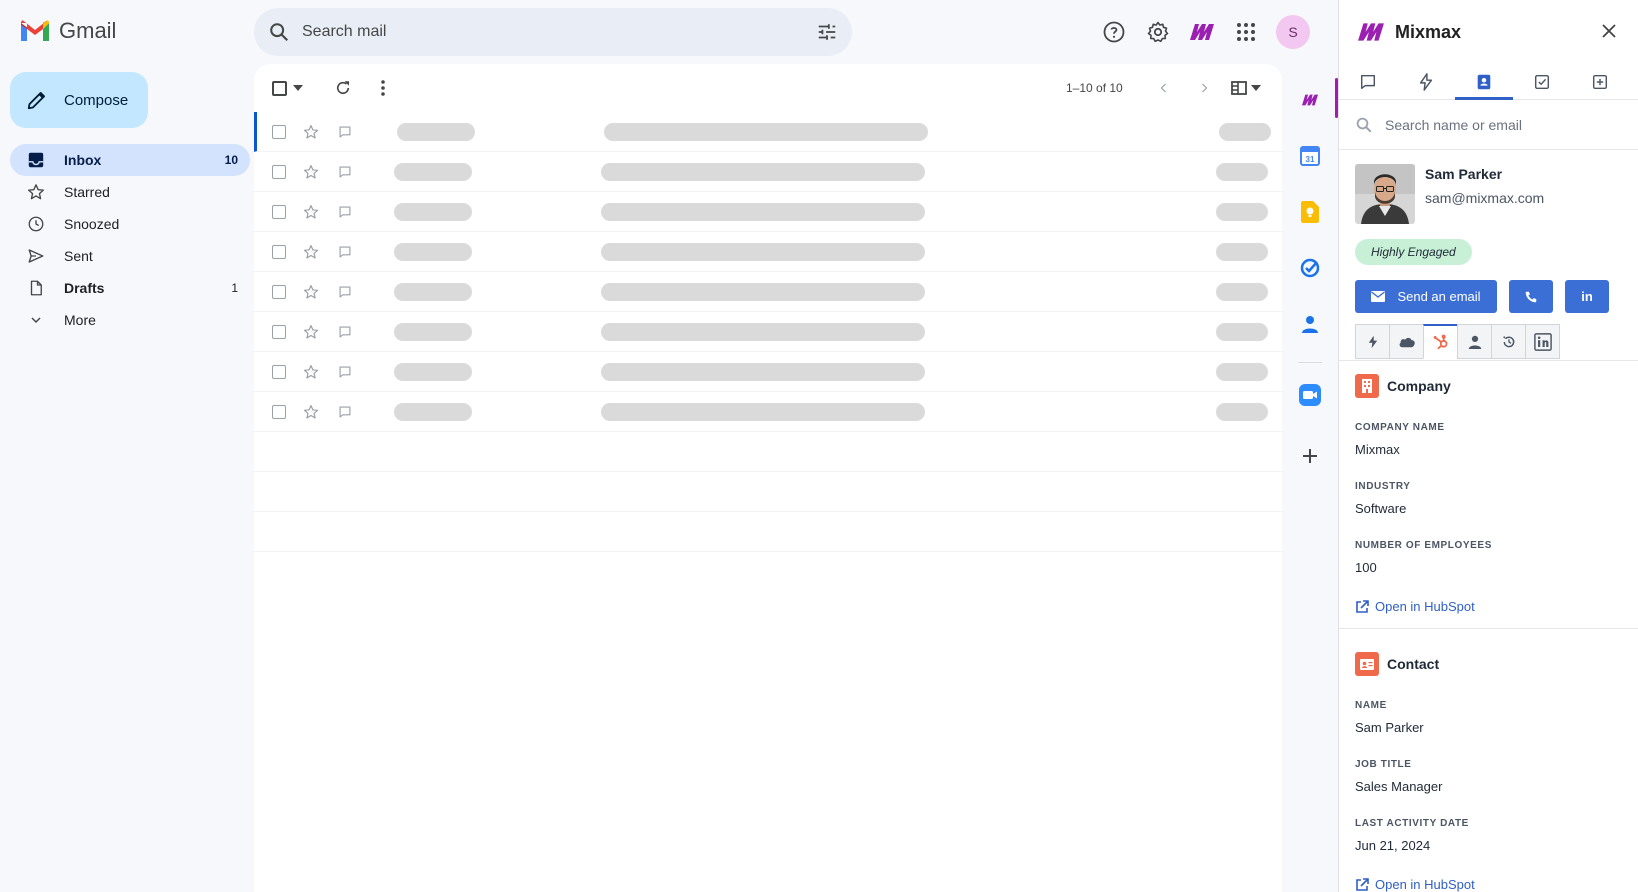 Image resolution: width=1638 pixels, height=892 pixels. I want to click on sidebar-item-snoozed: Snoozed, so click(130, 224).